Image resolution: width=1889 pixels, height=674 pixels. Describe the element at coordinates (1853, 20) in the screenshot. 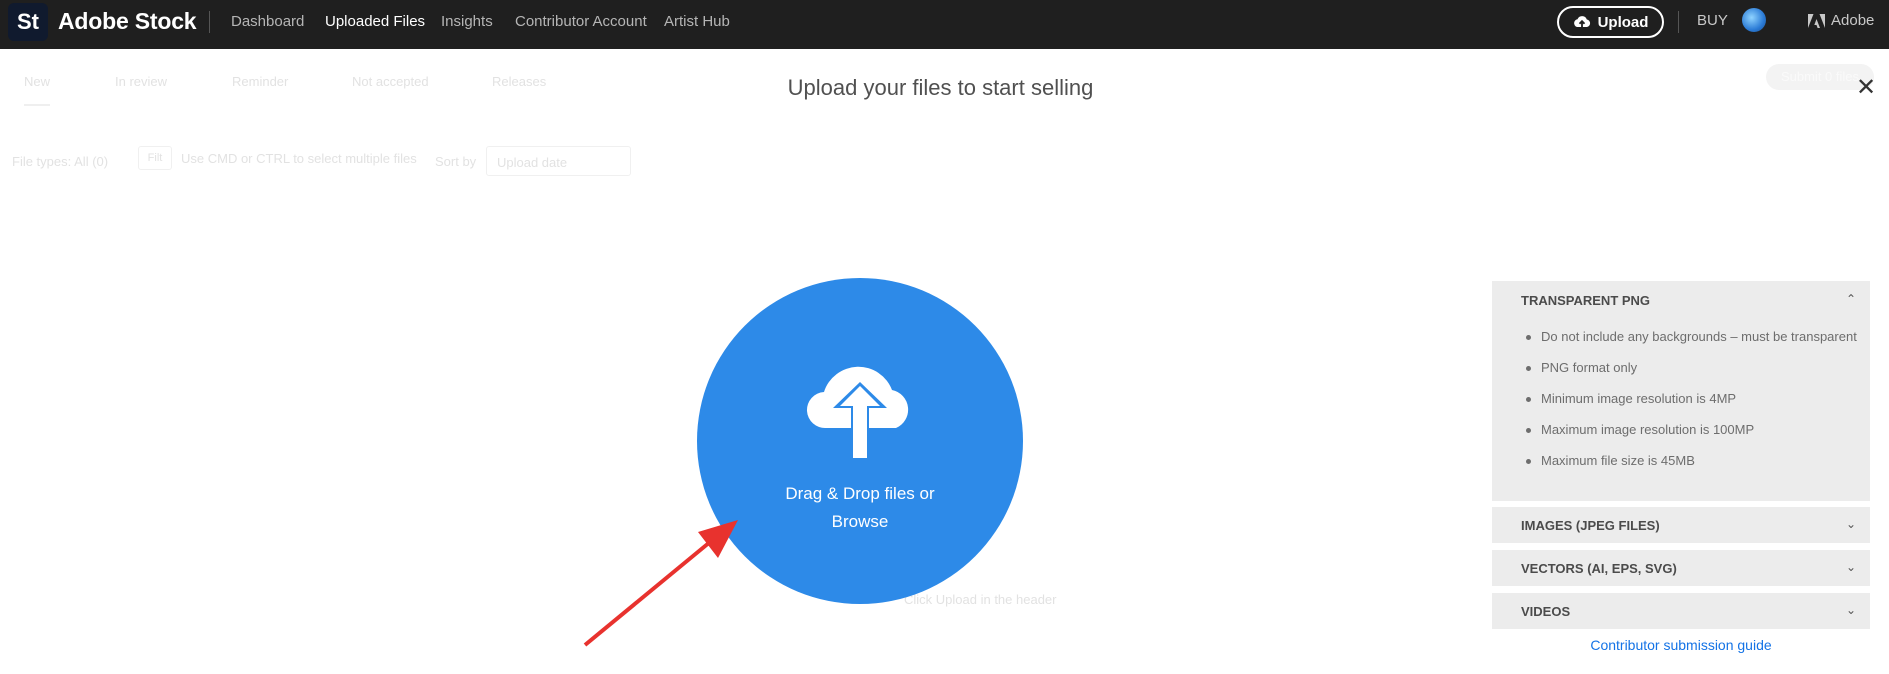

I see `adobe-label: Adobe` at that location.